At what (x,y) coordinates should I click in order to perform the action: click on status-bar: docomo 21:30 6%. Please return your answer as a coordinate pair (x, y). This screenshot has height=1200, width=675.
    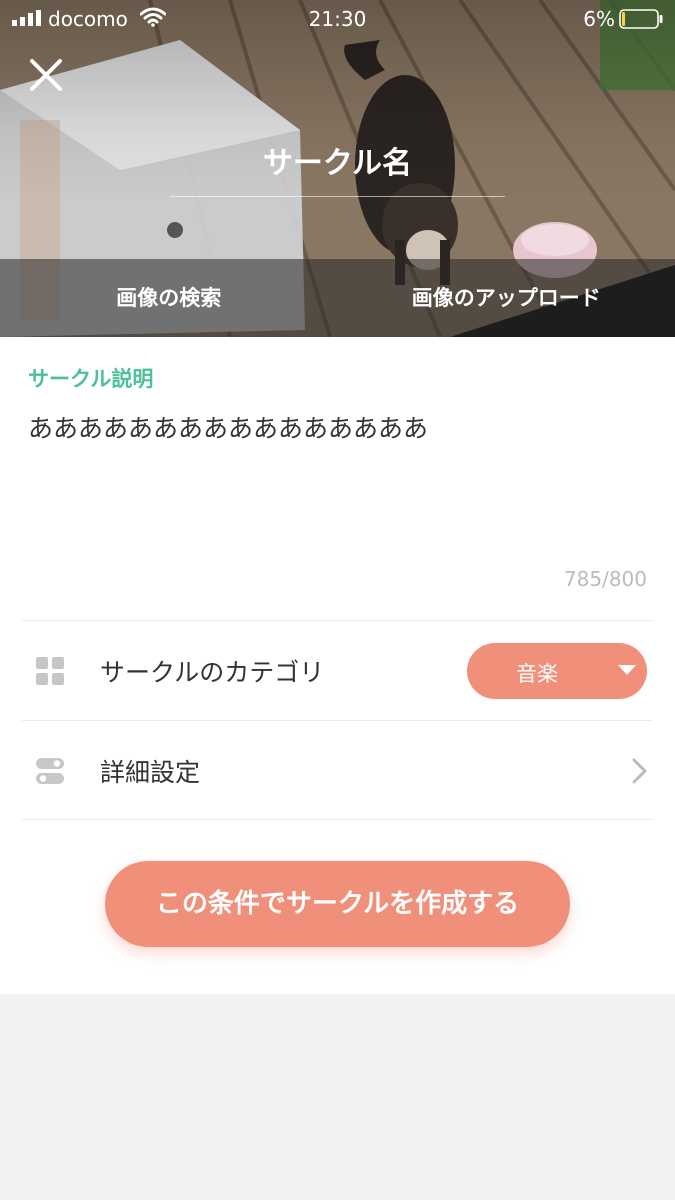
    Looking at the image, I should click on (337, 19).